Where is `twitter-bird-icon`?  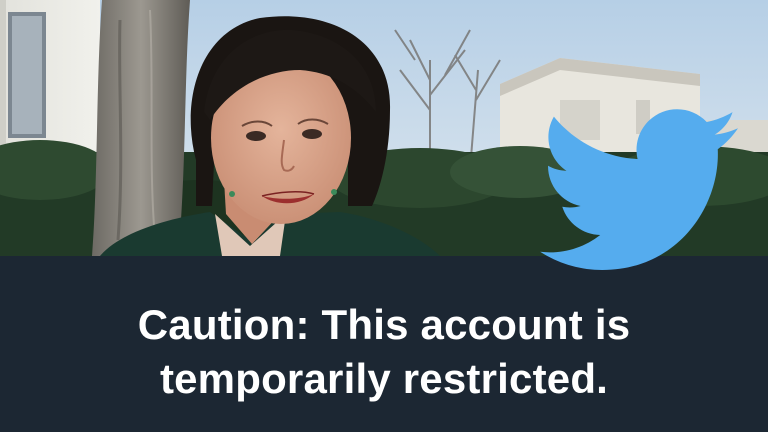
twitter-bird-icon is located at coordinates (639, 190).